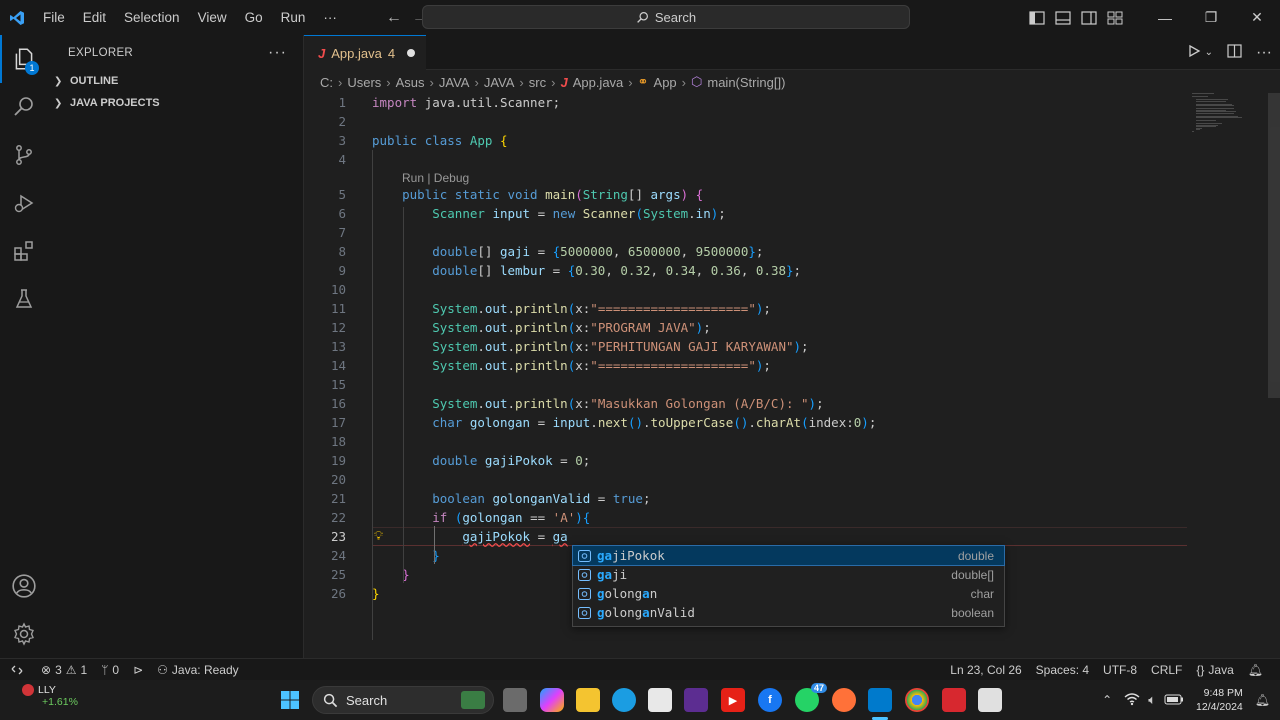  Describe the element at coordinates (792, 498) in the screenshot. I see `code-line: 21 boolean golonganValid = true;` at that location.